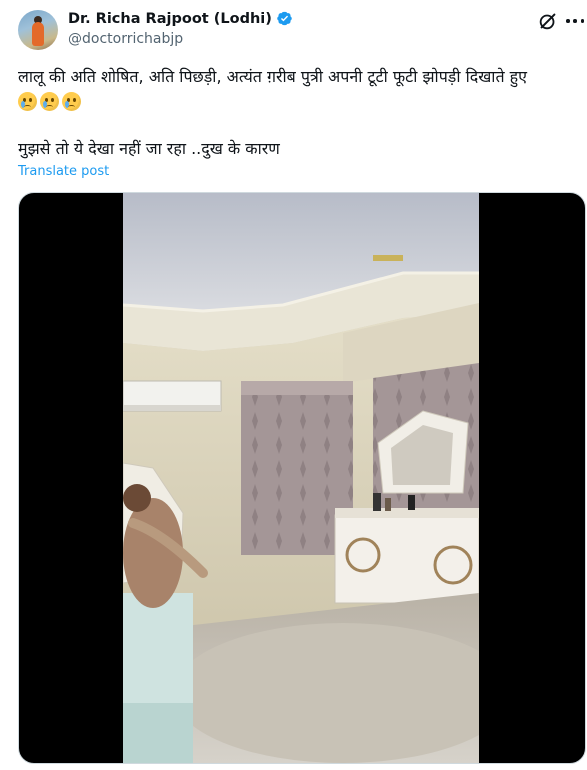  I want to click on author-name-row: Dr. Richa Rajpoot (Lodhi), so click(180, 18).